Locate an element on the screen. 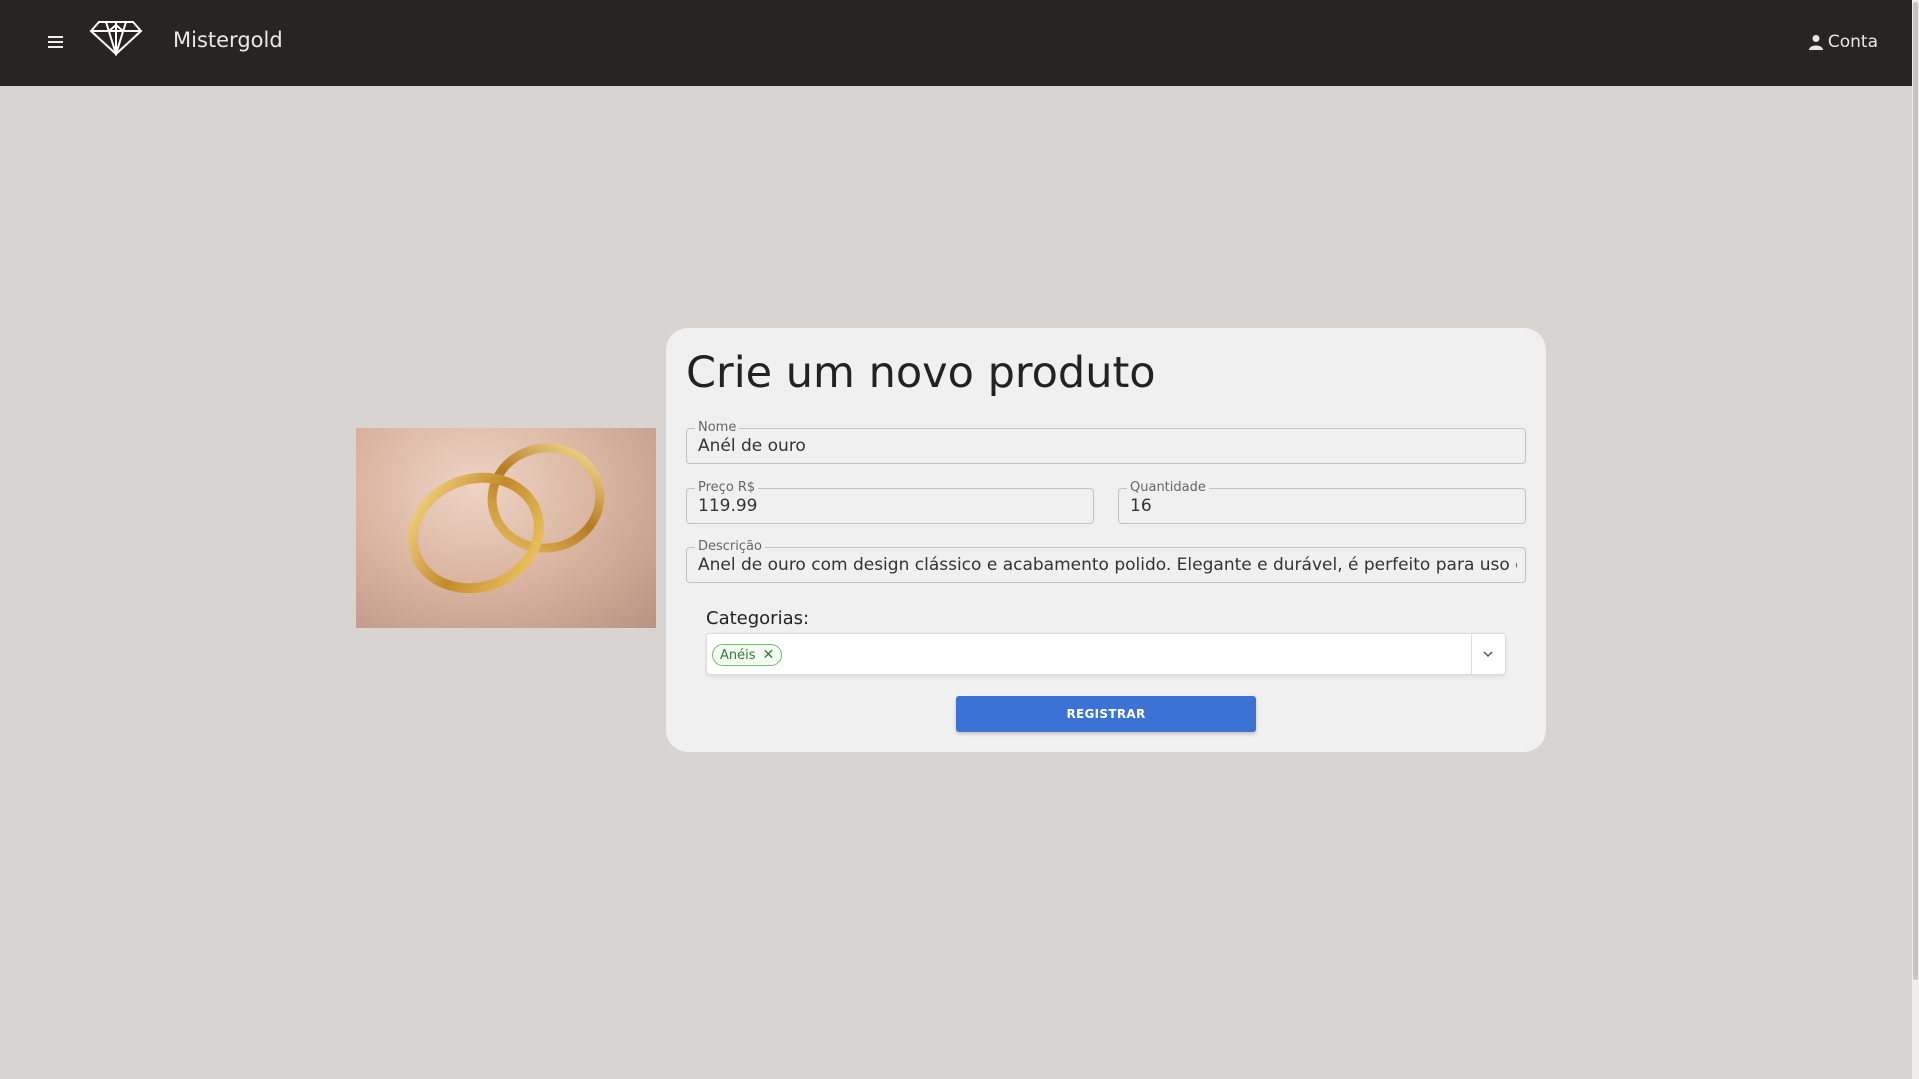 The image size is (1919, 1079). product-image is located at coordinates (506, 528).